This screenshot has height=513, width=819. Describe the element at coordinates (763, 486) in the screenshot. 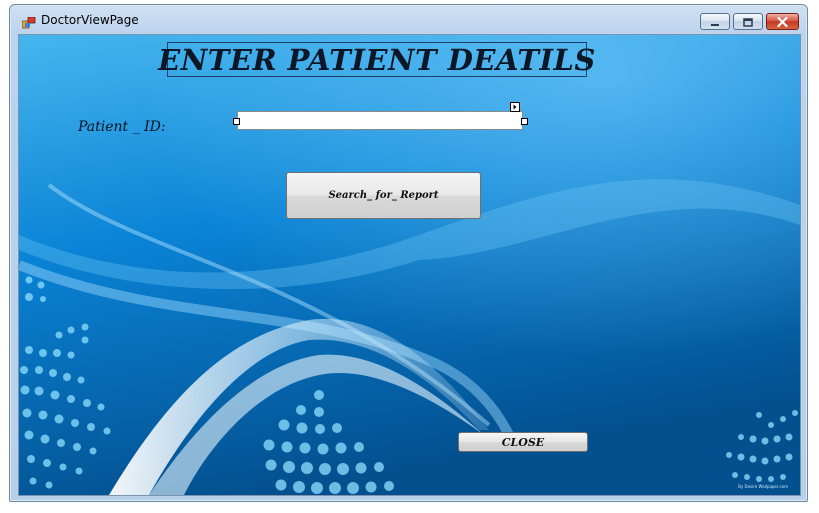

I see `wallpaper-credit: By Desire Wallpaper.com` at that location.